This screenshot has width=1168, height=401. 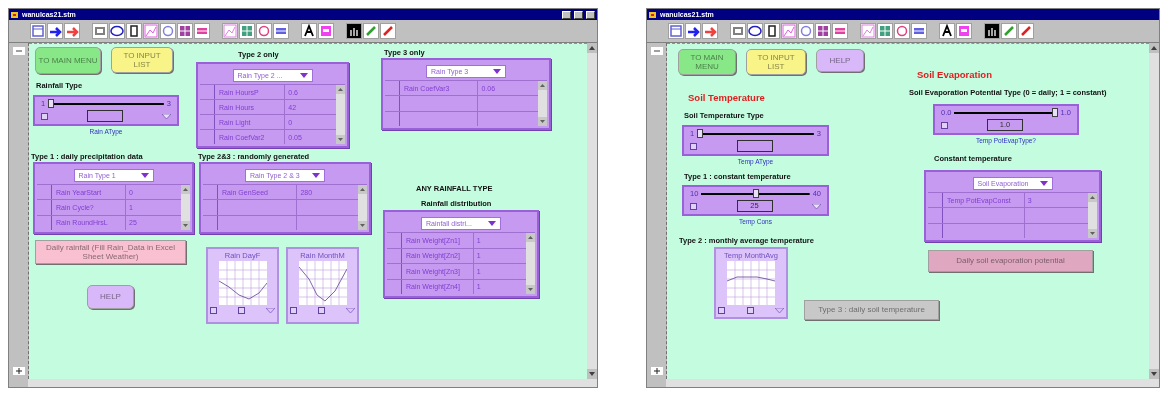 I want to click on maximize-button, so click(x=578, y=14).